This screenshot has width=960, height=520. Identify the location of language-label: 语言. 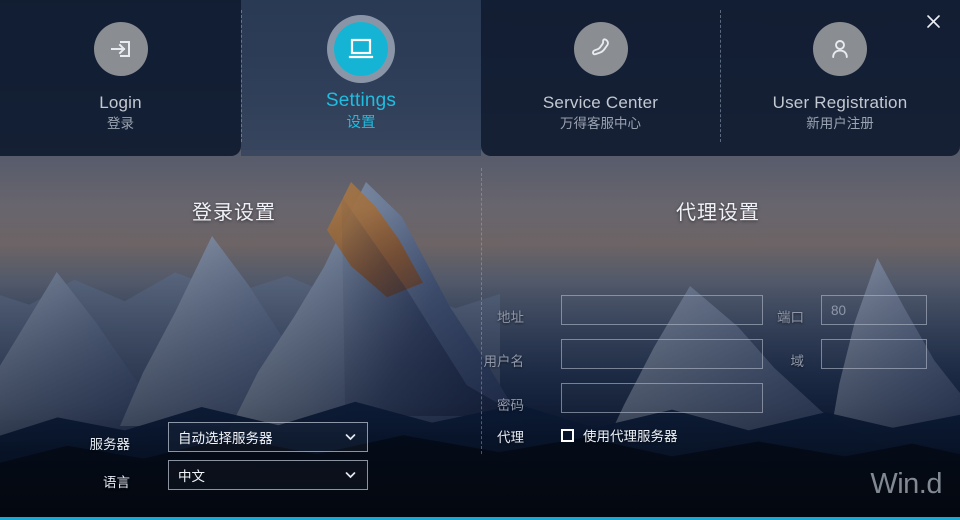
(116, 482).